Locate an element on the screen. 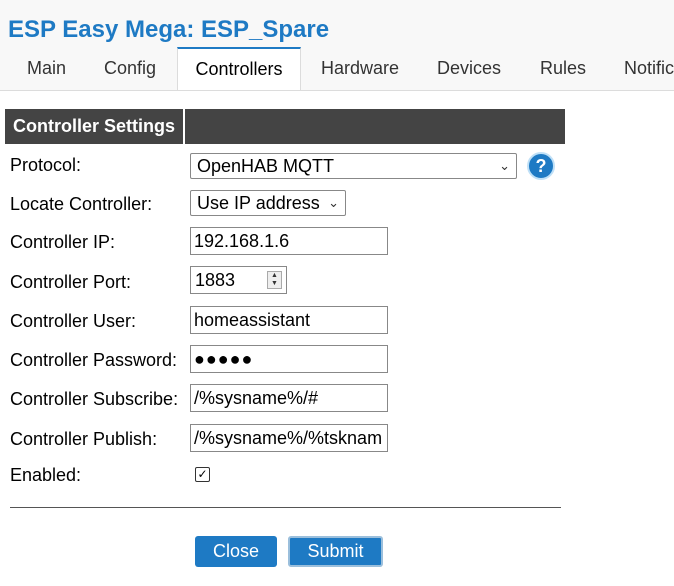 The image size is (674, 586). subscribe-label: Controller Subscribe: is located at coordinates (94, 399).